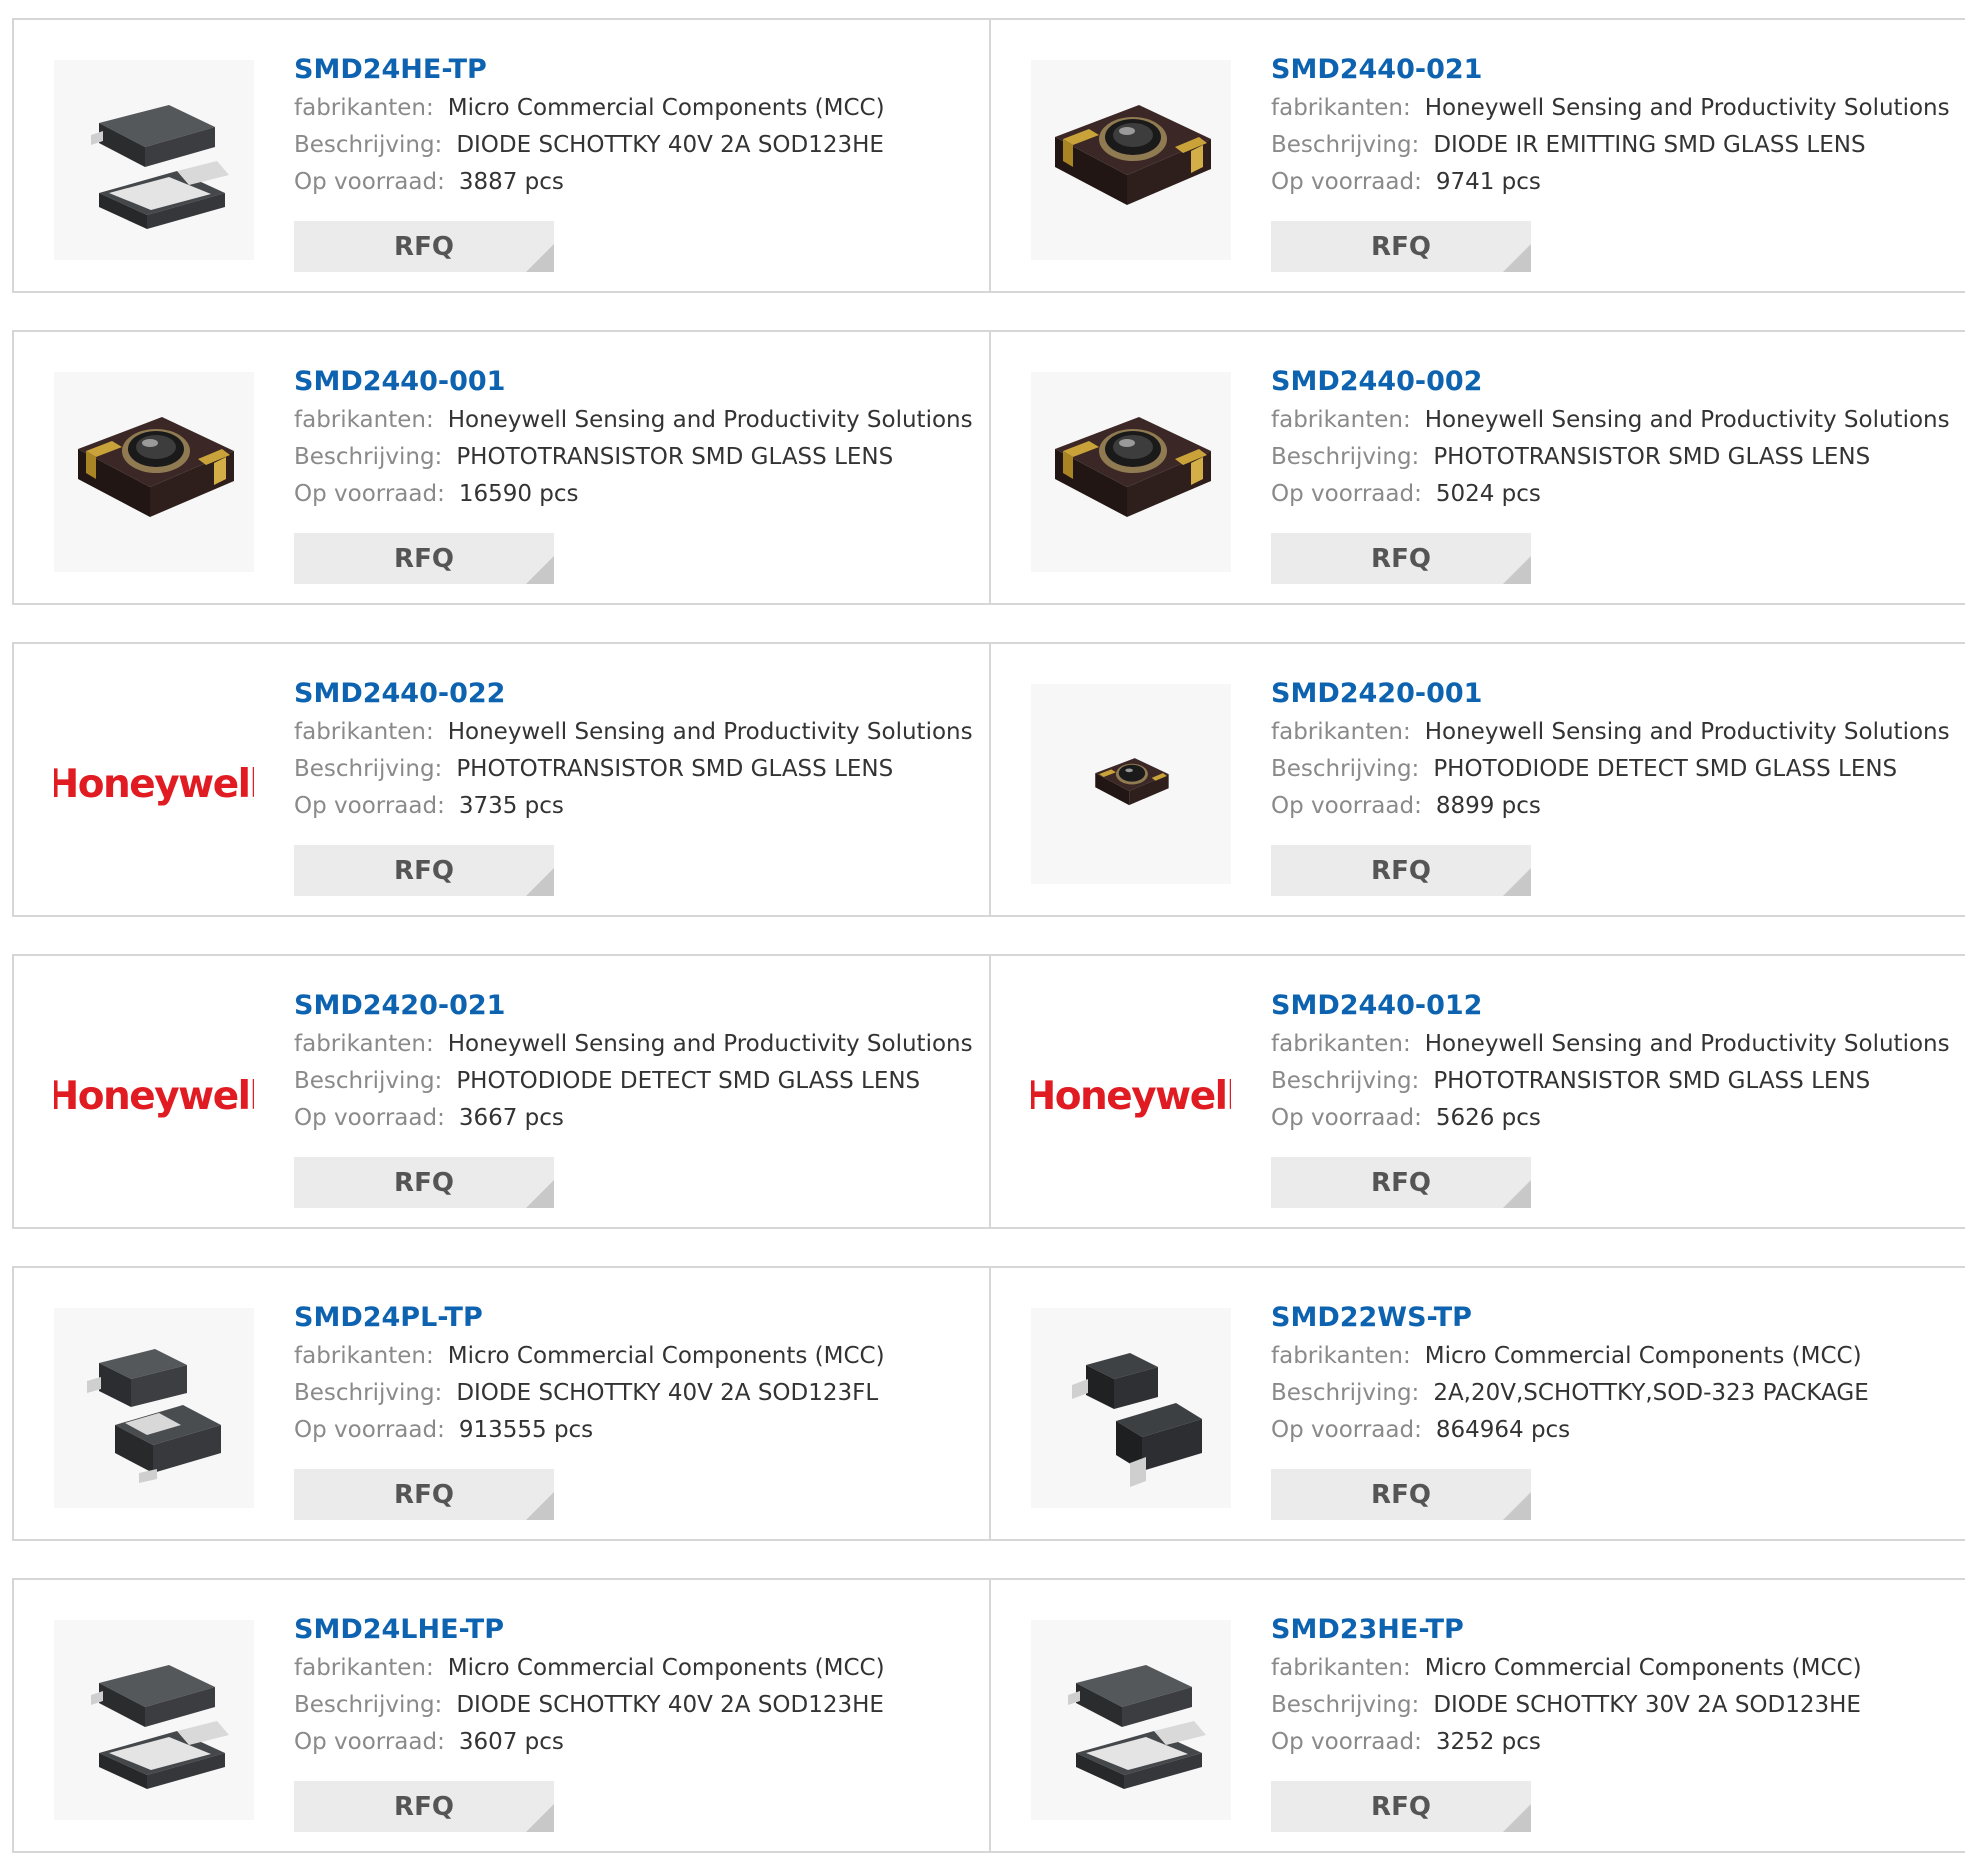 This screenshot has height=1853, width=1965. Describe the element at coordinates (1367, 1630) in the screenshot. I see `product-part-link: SMD23HE-TP` at that location.